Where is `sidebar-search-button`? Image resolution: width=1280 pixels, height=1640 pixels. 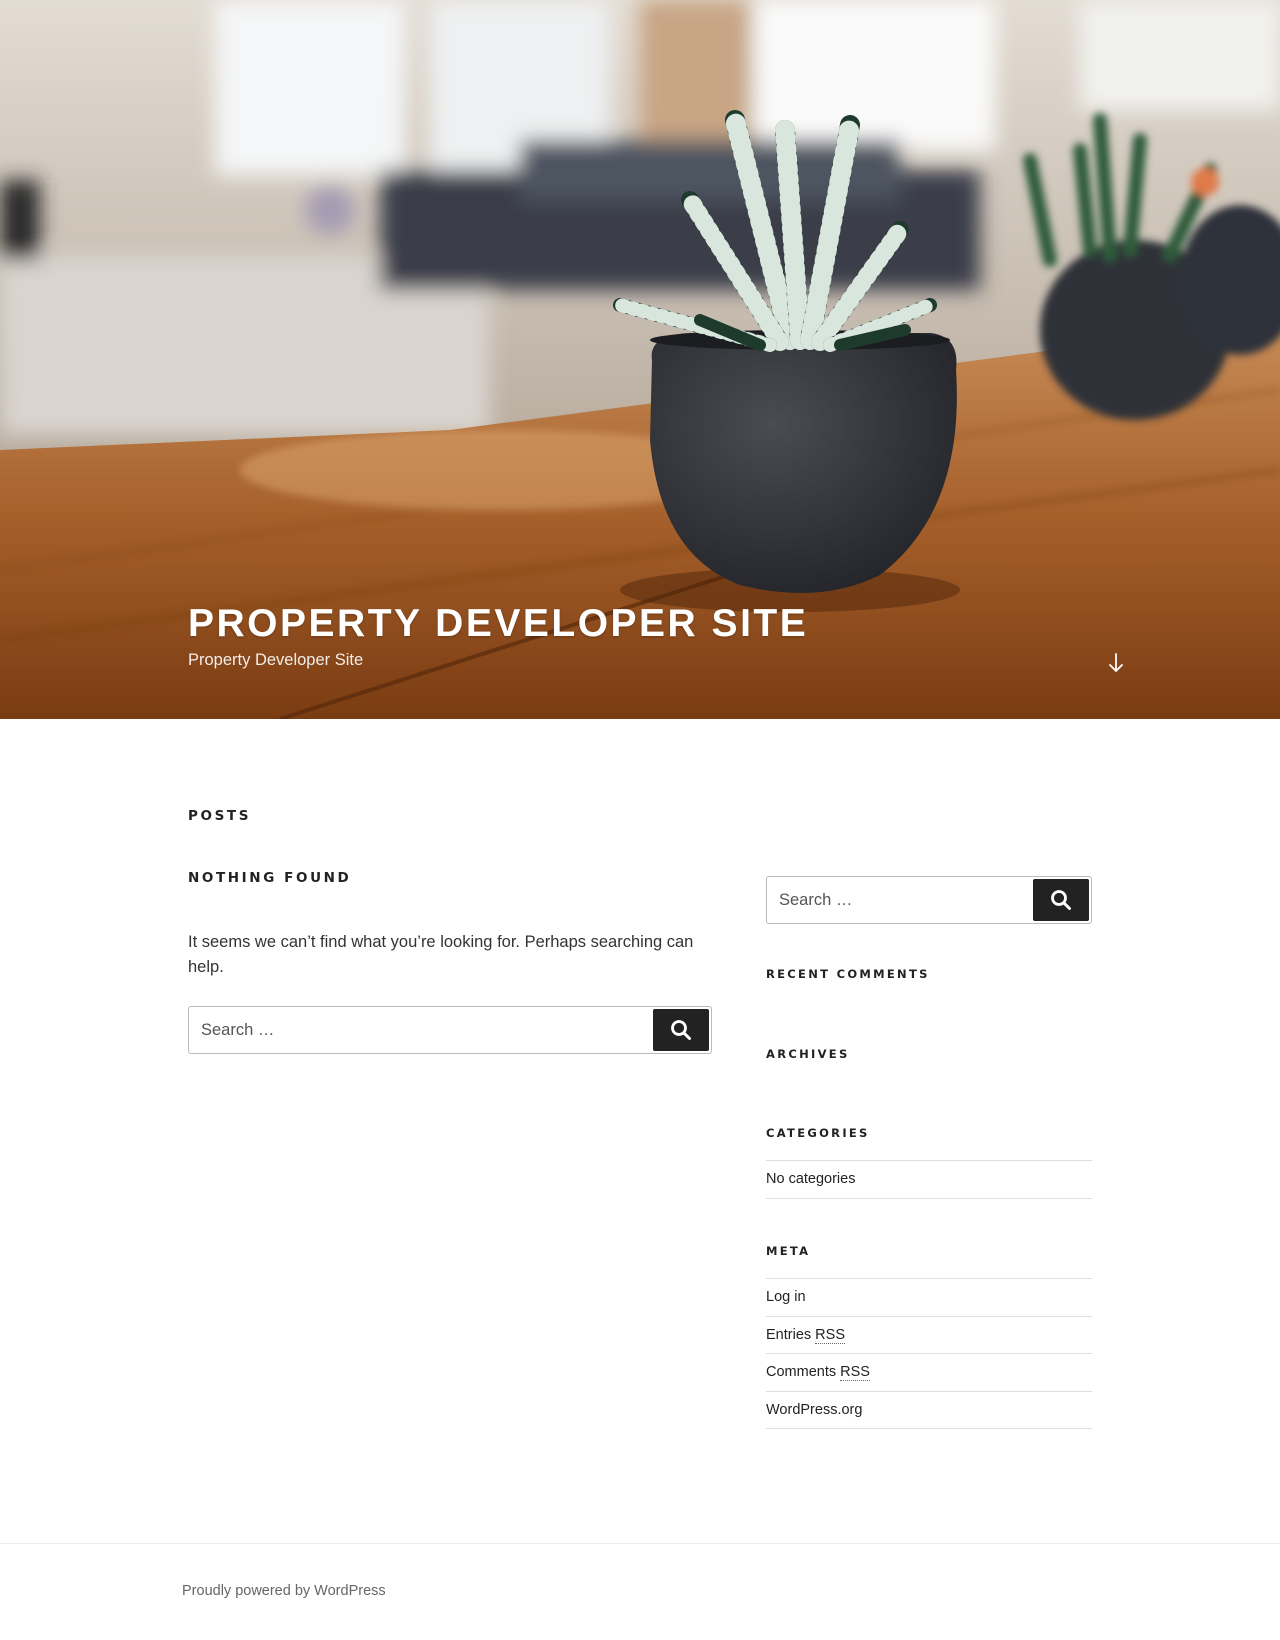 sidebar-search-button is located at coordinates (1061, 900).